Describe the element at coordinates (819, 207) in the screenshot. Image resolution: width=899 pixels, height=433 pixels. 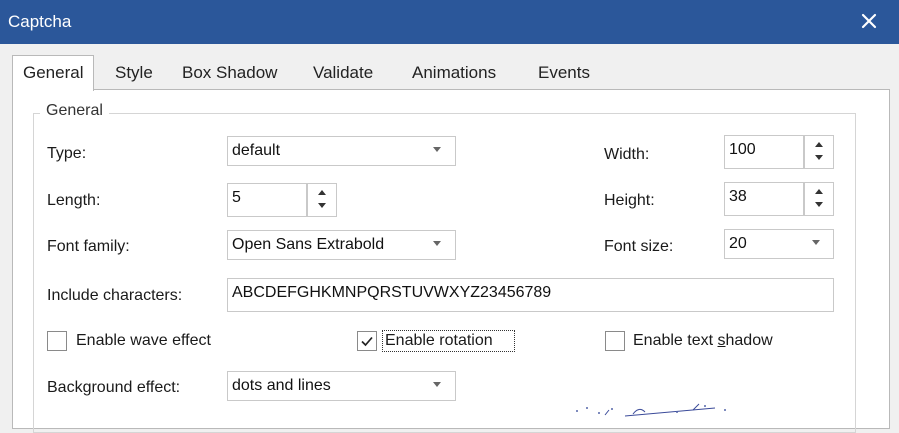
I see `height-stepper-down` at that location.